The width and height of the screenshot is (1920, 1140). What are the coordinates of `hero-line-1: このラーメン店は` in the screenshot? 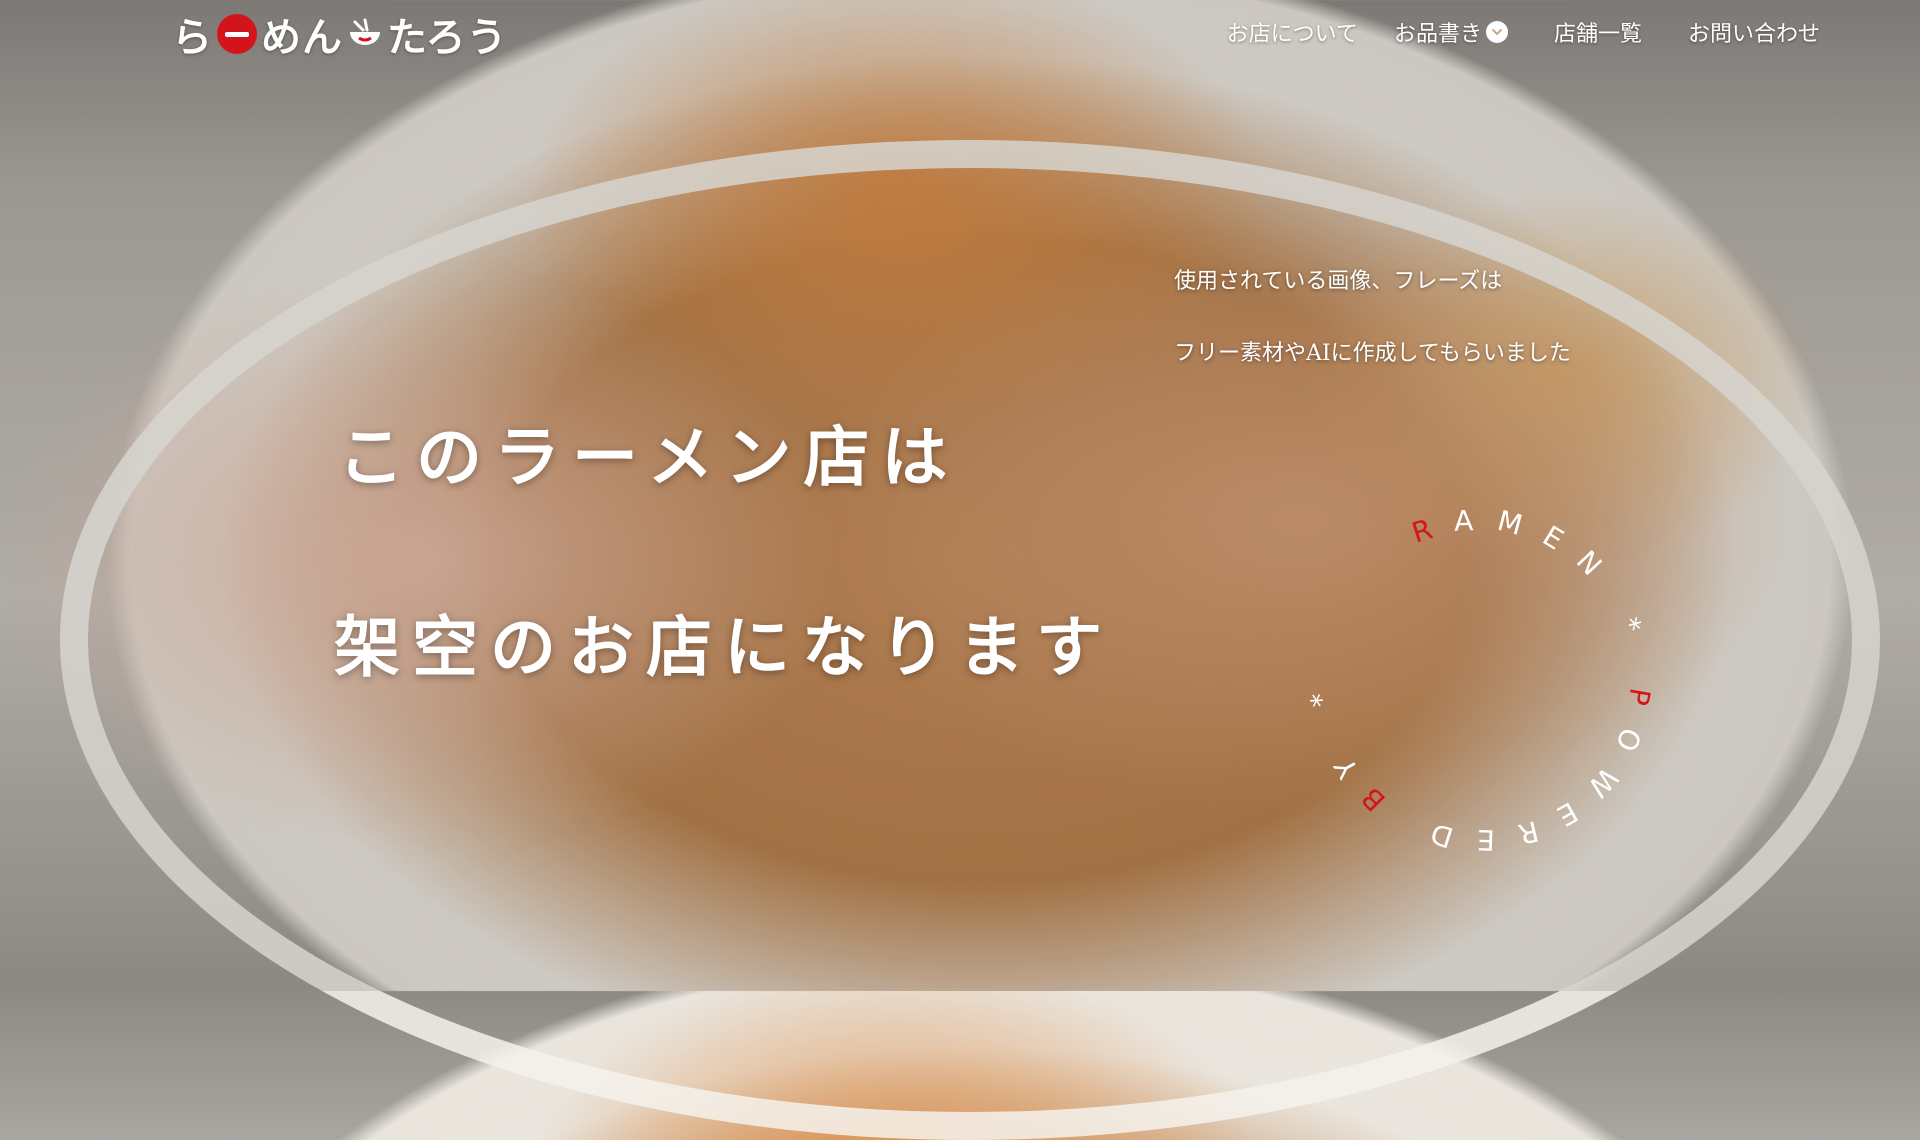 It's located at (649, 457).